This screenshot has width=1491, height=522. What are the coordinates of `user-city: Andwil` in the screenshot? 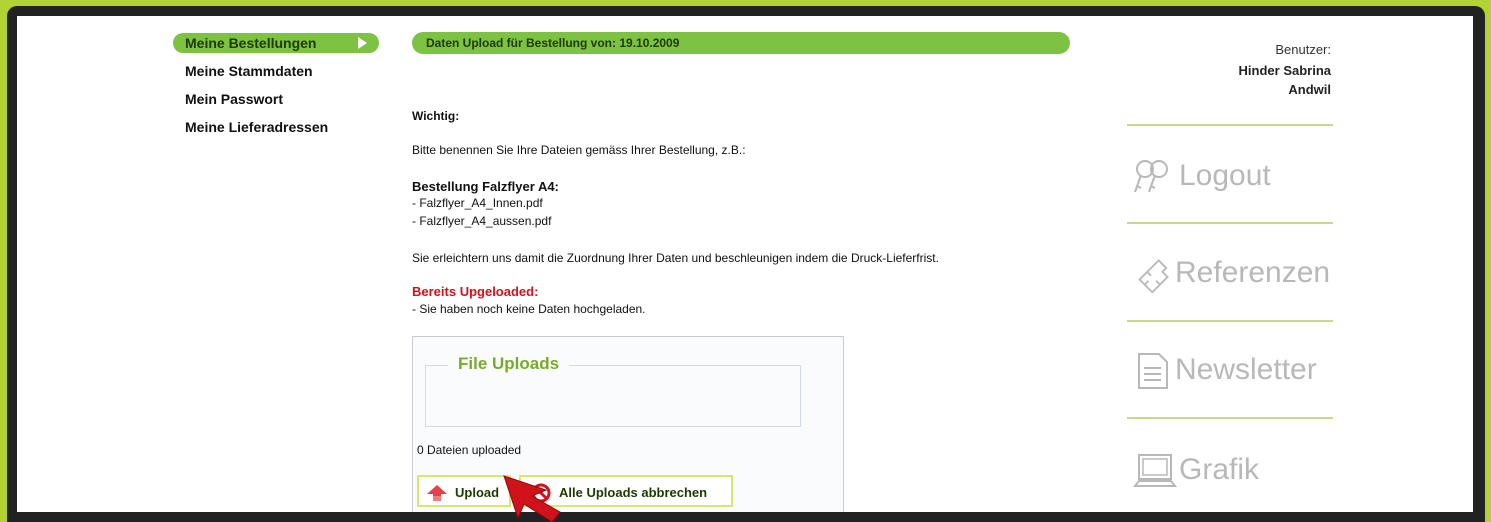 It's located at (1309, 89).